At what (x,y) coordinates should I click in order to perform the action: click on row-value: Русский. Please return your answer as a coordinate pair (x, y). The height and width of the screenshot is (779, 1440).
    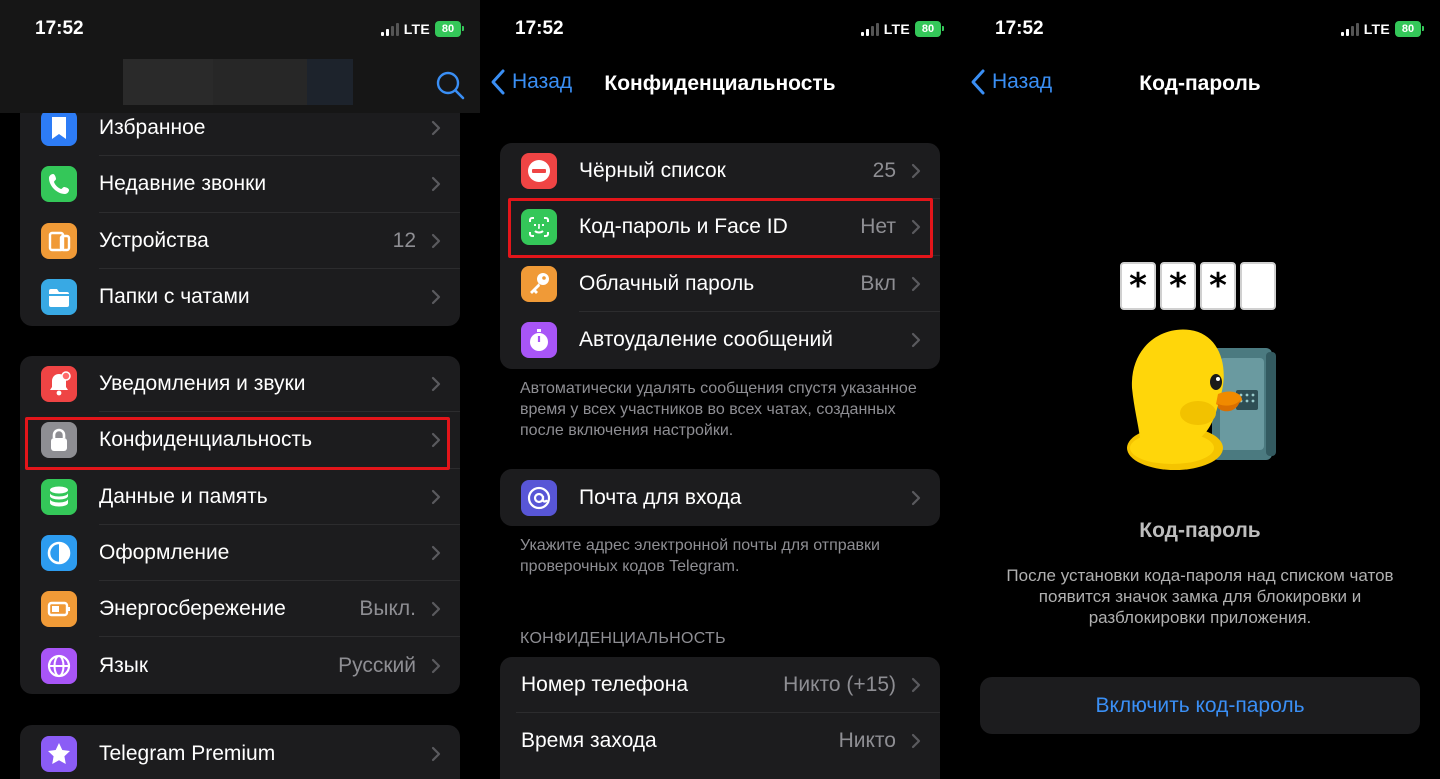
    Looking at the image, I should click on (377, 665).